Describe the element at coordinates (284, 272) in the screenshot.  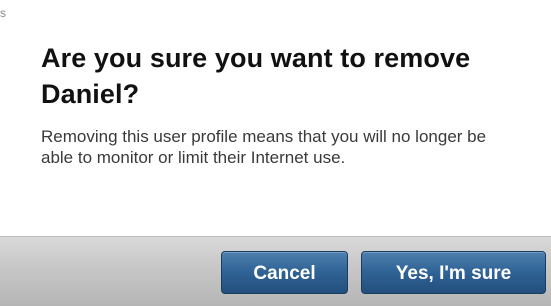
I see `cancel-button: Cancel` at that location.